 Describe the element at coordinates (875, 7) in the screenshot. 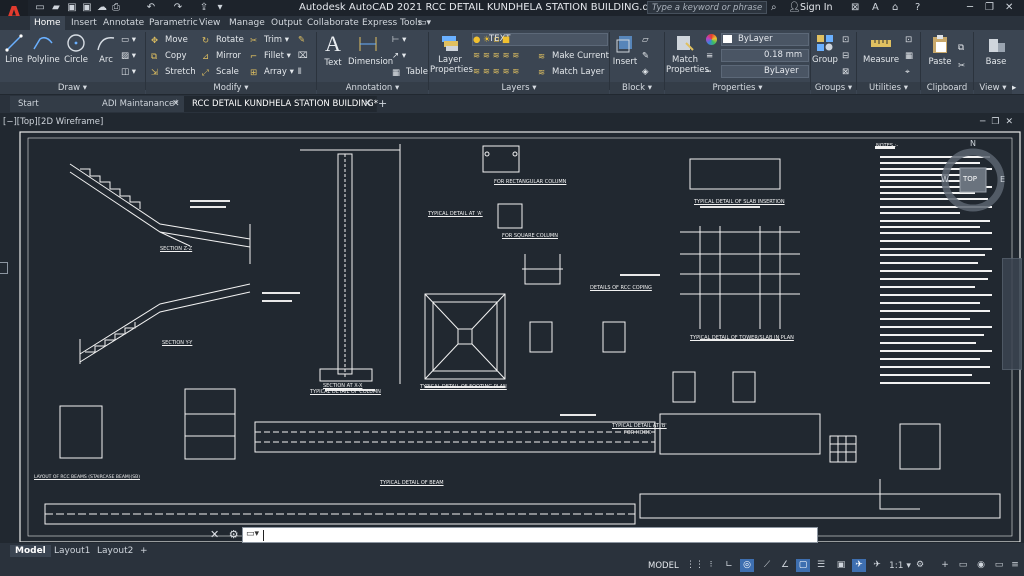

I see `exchange-apps-icon: A` at that location.